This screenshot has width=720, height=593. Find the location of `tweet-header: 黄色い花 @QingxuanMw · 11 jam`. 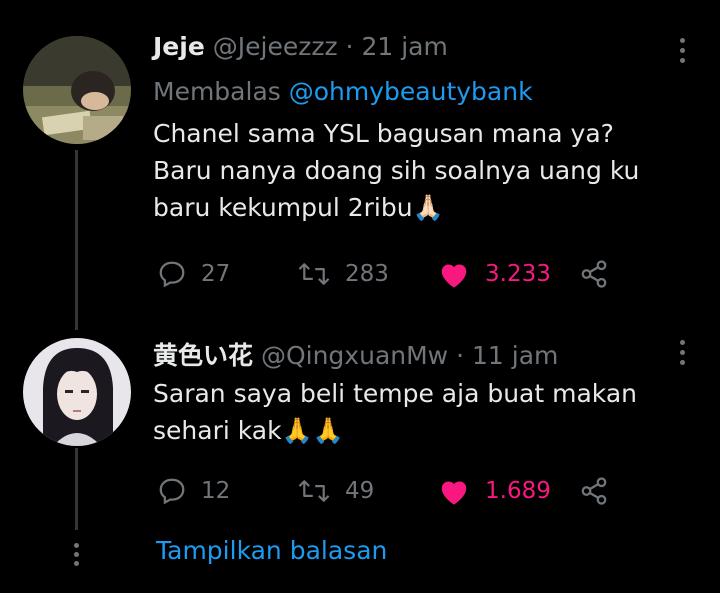

tweet-header: 黄色い花 @QingxuanMw · 11 jam is located at coordinates (355, 354).